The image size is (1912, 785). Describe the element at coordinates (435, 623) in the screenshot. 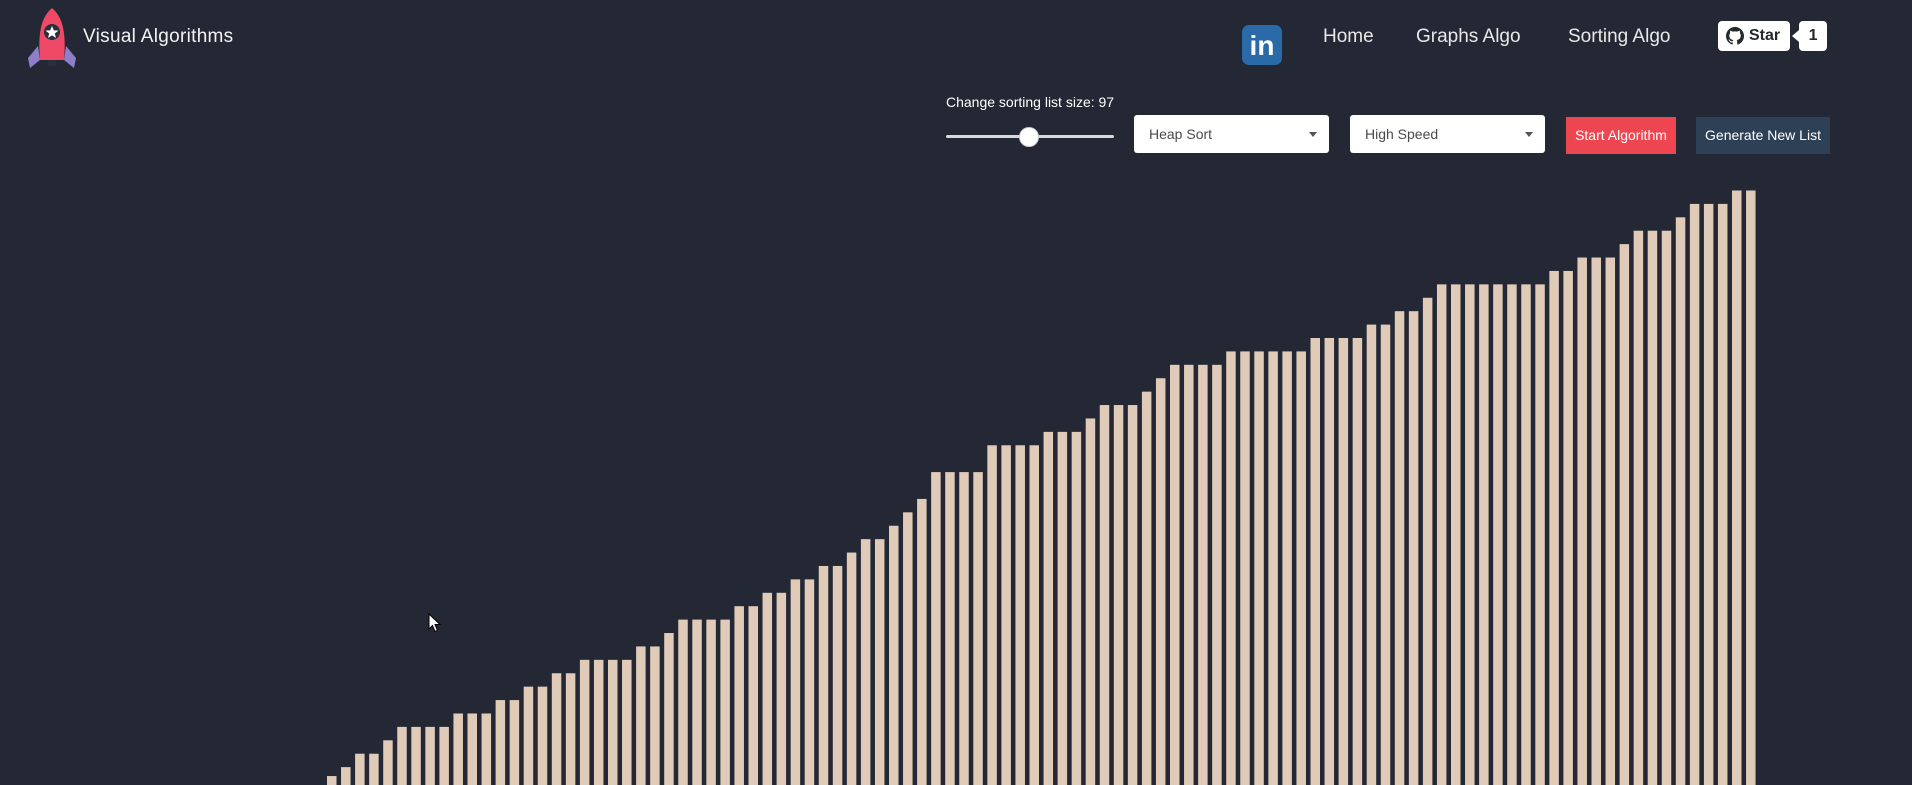

I see `mouse-cursor-icon` at that location.